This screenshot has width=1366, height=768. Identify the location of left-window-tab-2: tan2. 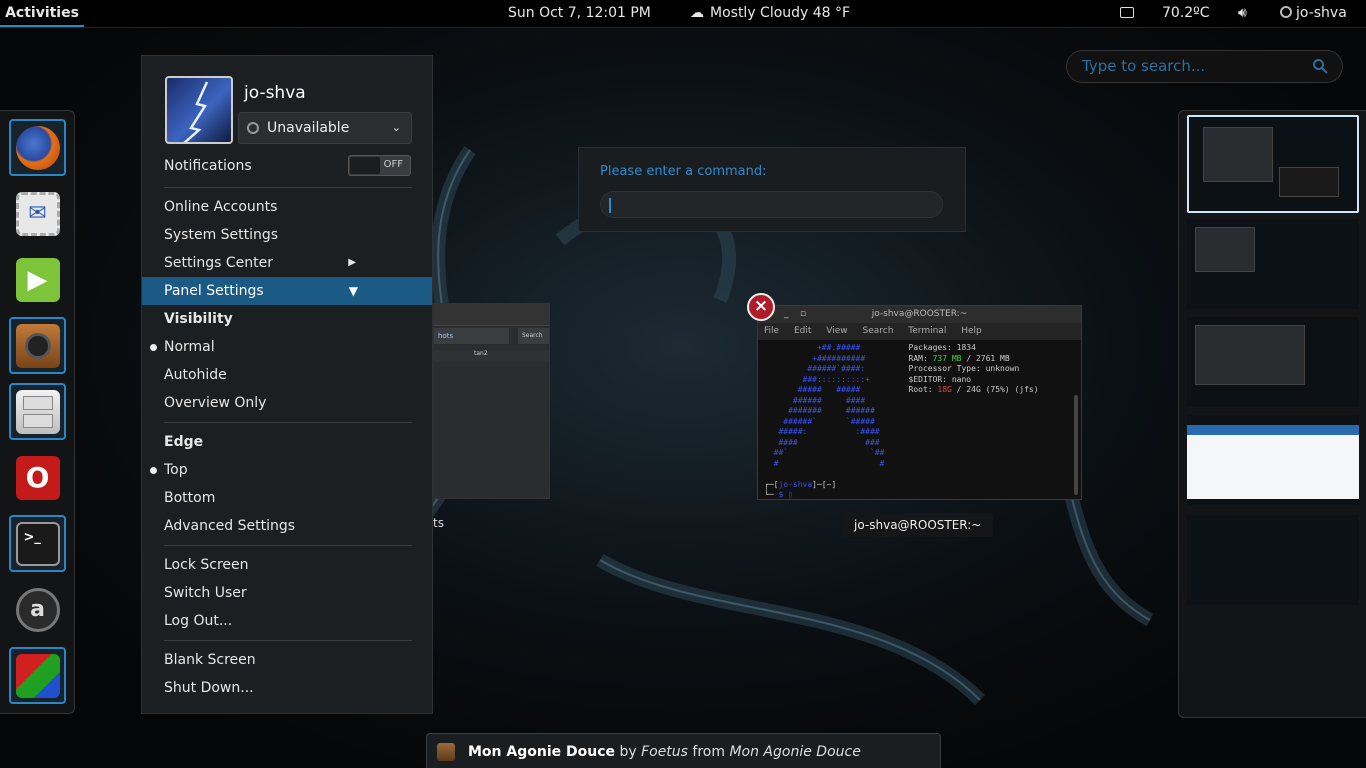
(491, 356).